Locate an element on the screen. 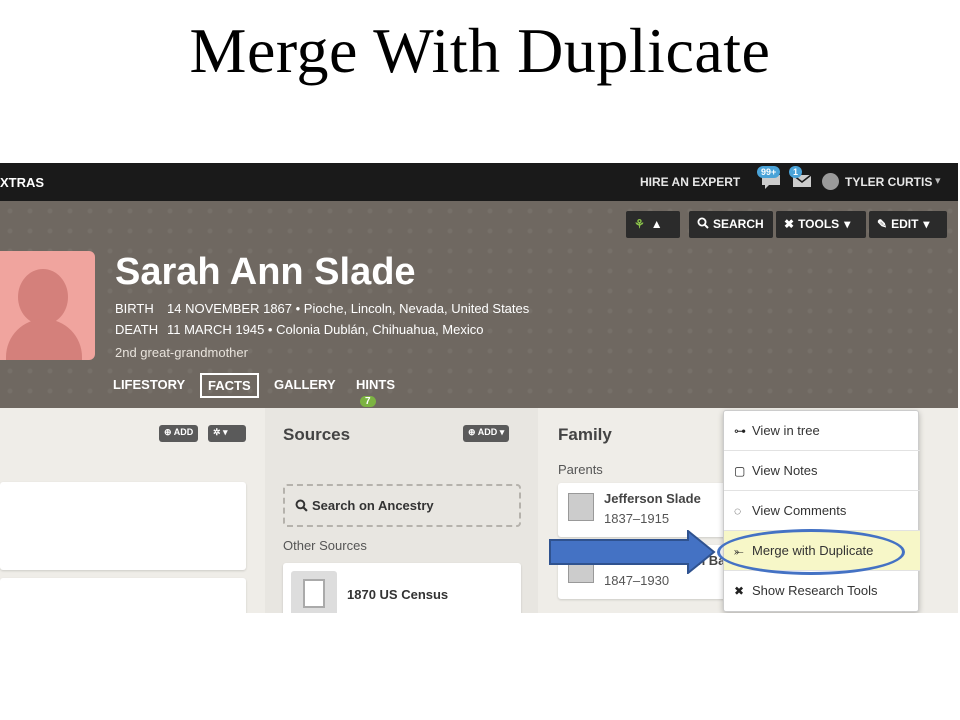 This screenshot has height=720, width=960. hints-alert-button: ⚘ ▲ is located at coordinates (653, 224).